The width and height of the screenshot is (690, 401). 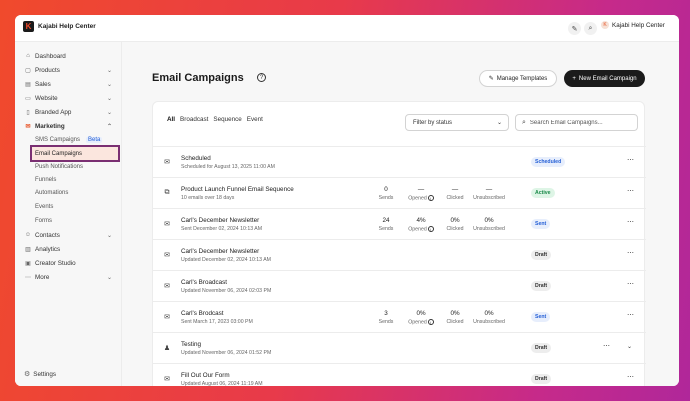 What do you see at coordinates (28, 263) in the screenshot?
I see `studio-icon: ▣` at bounding box center [28, 263].